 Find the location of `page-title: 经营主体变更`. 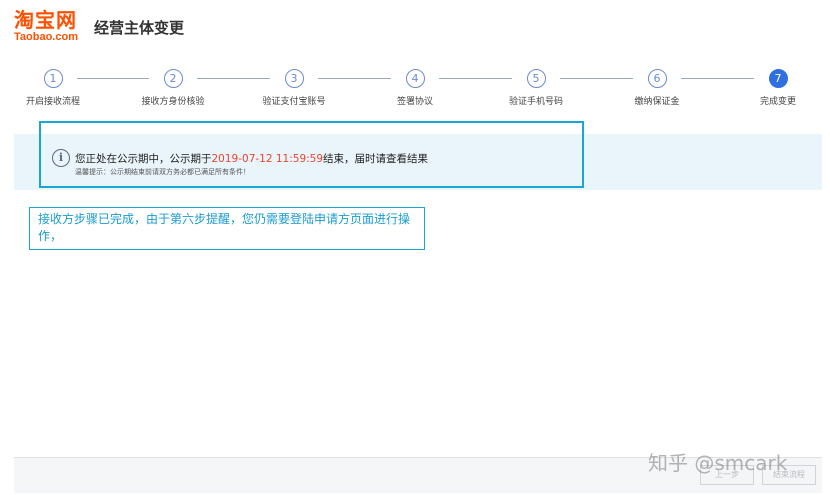

page-title: 经营主体变更 is located at coordinates (139, 28).